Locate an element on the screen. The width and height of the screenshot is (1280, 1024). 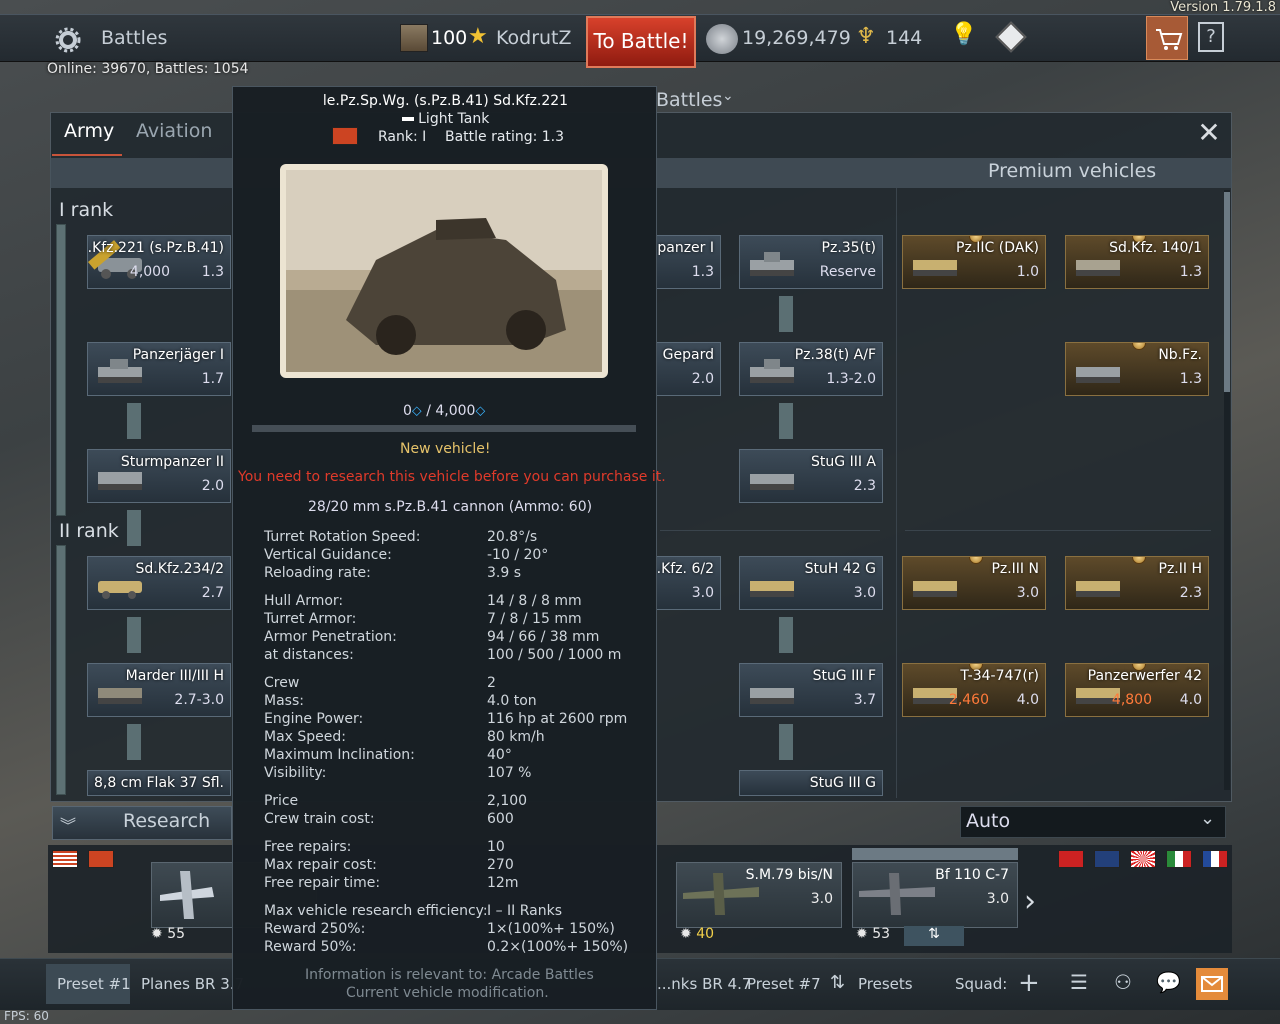
vehicle-card-sdkfz6-2: ...Kfz. 6/2 3.0 is located at coordinates (688, 583).